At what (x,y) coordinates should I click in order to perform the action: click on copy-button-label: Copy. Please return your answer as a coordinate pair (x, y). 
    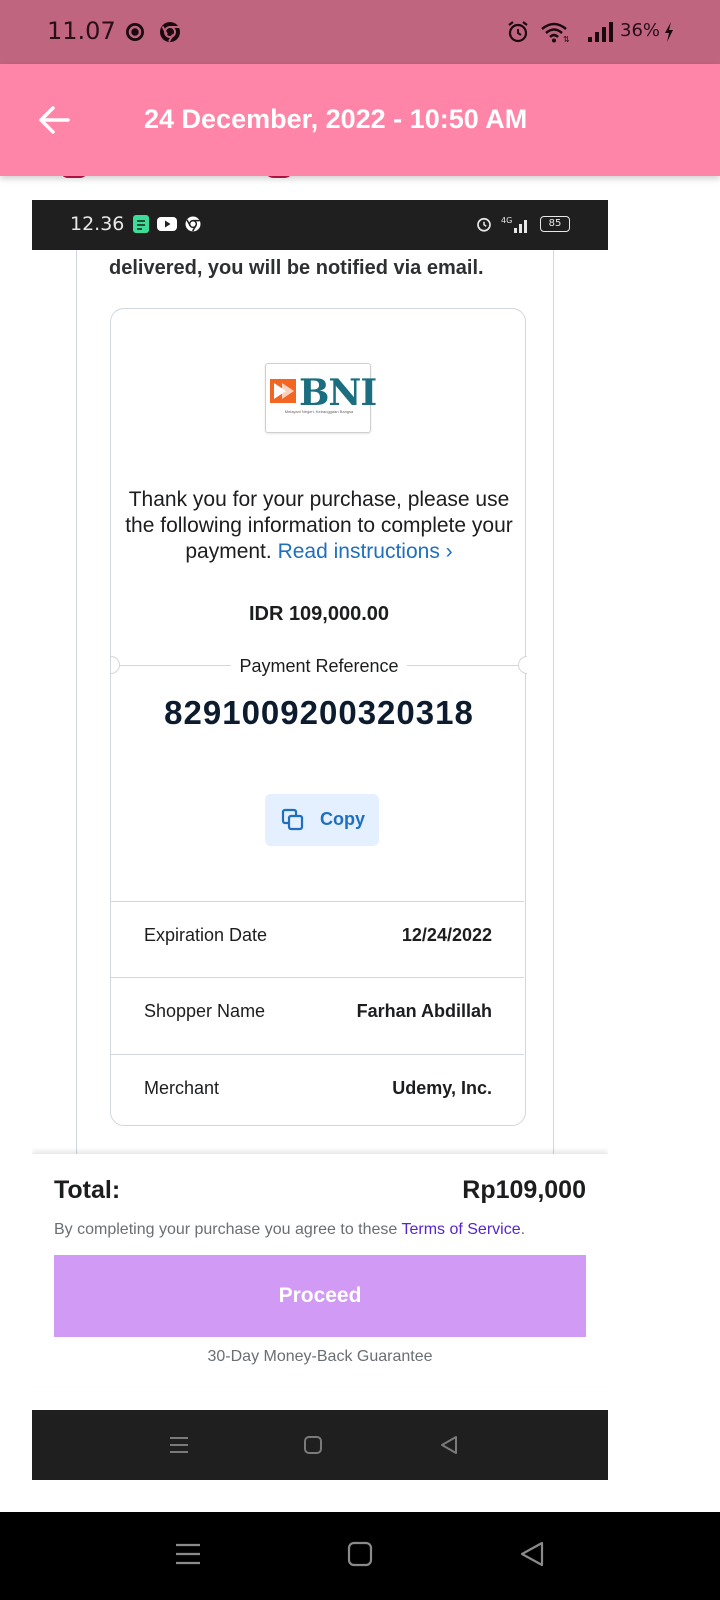
    Looking at the image, I should click on (342, 819).